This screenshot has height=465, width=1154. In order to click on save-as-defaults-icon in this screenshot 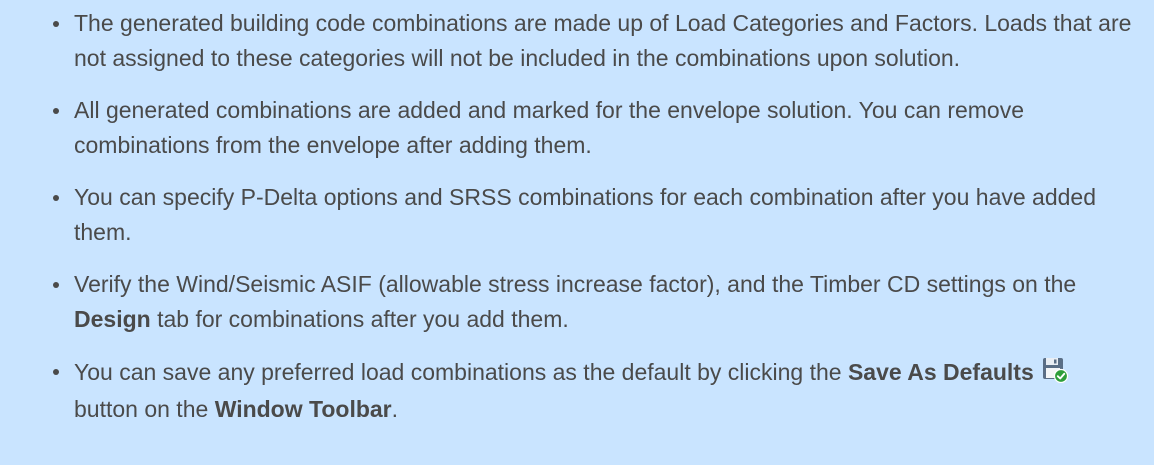, I will do `click(1055, 370)`.